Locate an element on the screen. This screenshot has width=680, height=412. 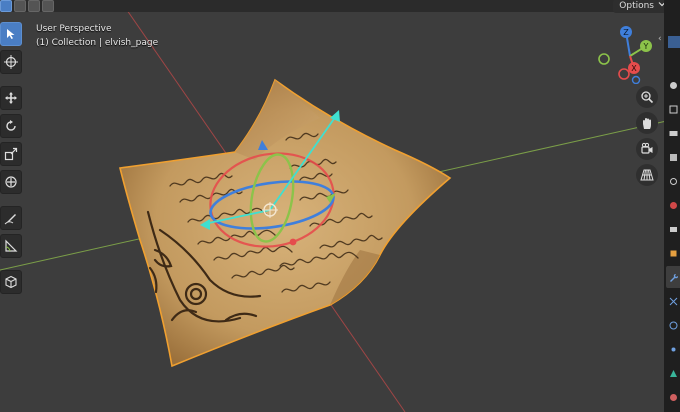
world-icon is located at coordinates (673, 205).